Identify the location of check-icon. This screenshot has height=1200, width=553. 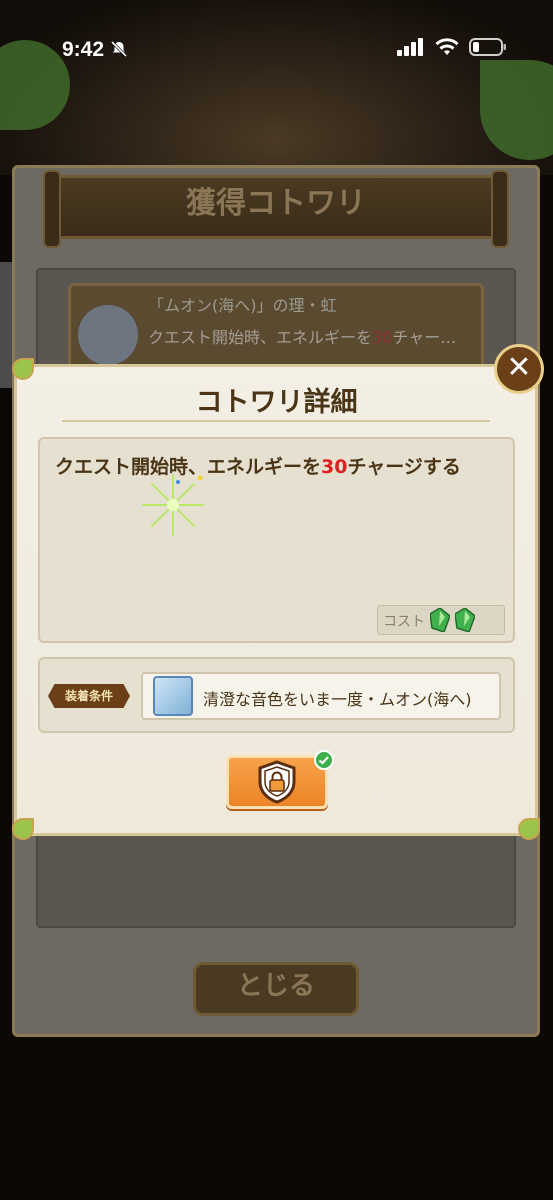
(324, 760).